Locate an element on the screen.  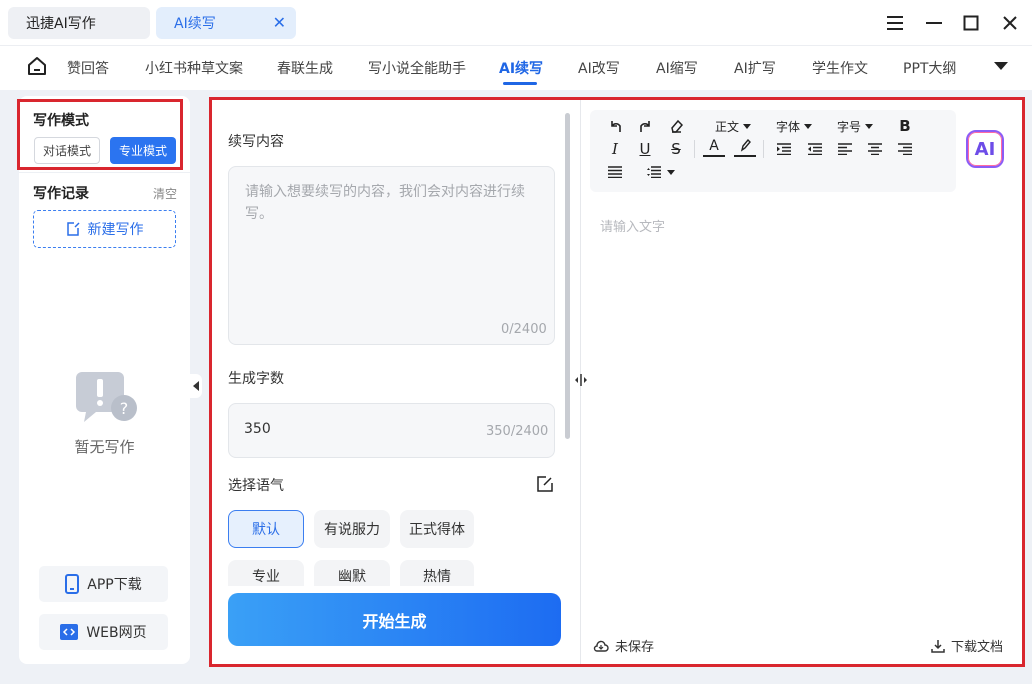
minimize-icon is located at coordinates (934, 23).